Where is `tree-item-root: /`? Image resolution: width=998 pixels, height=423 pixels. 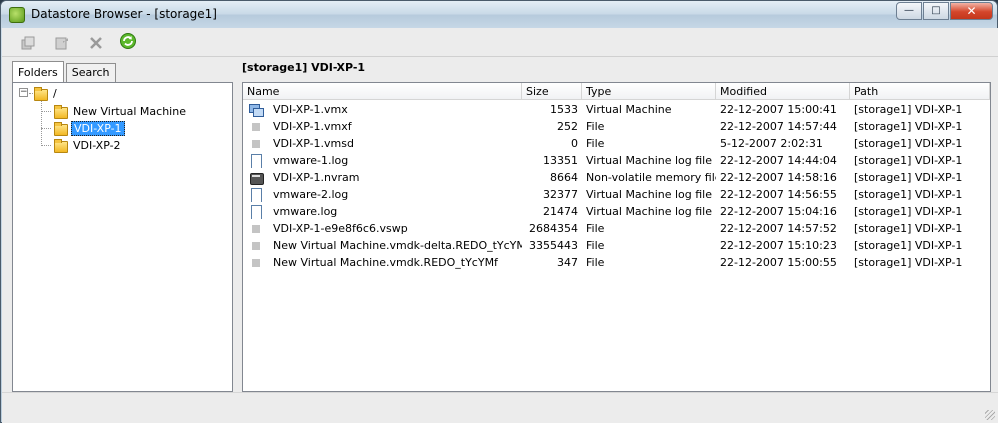 tree-item-root: / is located at coordinates (46, 93).